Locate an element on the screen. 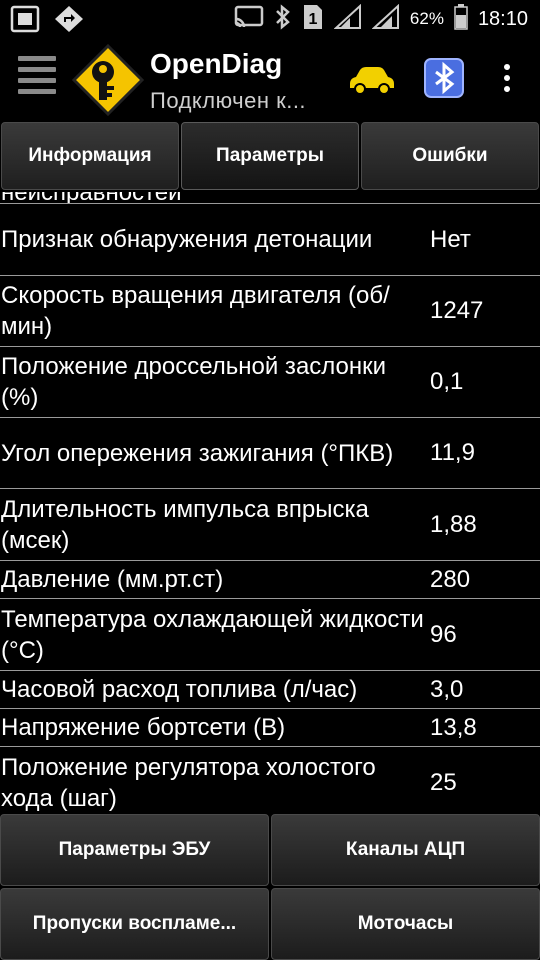 This screenshot has width=540, height=960. cast-icon is located at coordinates (249, 19).